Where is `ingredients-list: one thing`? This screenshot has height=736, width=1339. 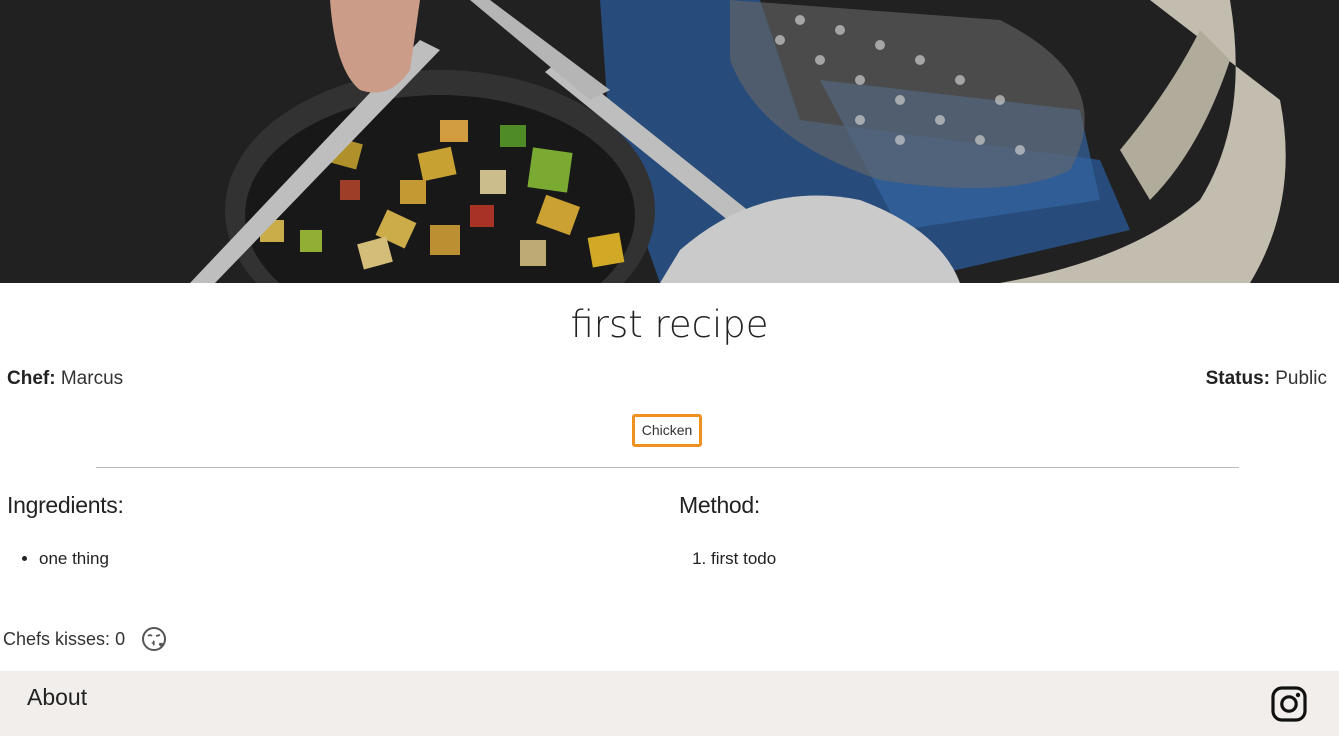
ingredients-list: one thing is located at coordinates (54, 559).